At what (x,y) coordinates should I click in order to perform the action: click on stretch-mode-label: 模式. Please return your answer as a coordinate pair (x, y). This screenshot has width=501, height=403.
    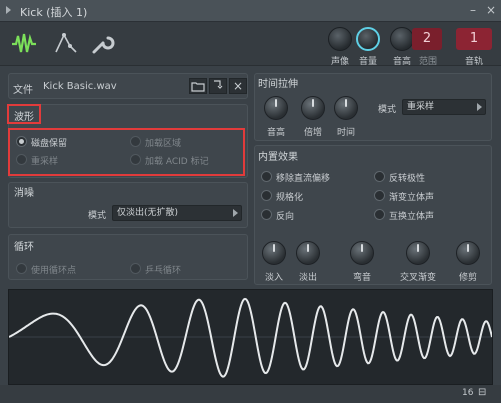
    Looking at the image, I should click on (387, 110).